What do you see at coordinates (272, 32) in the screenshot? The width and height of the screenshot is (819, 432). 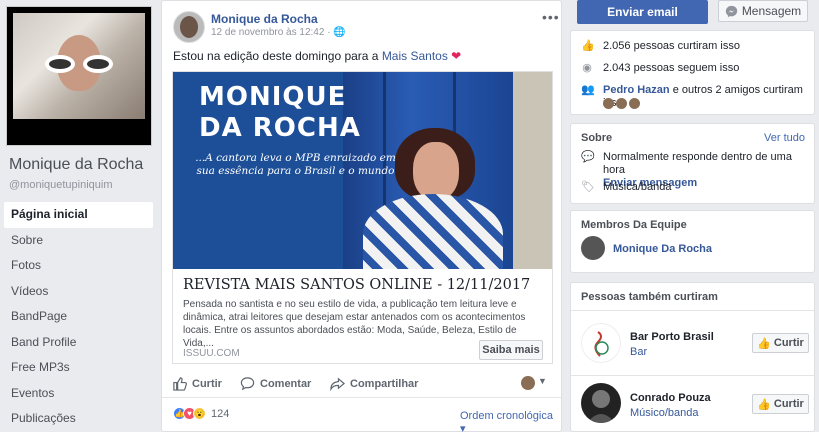 I see `post-time-text: 12 de novembro às 12:42 ·` at bounding box center [272, 32].